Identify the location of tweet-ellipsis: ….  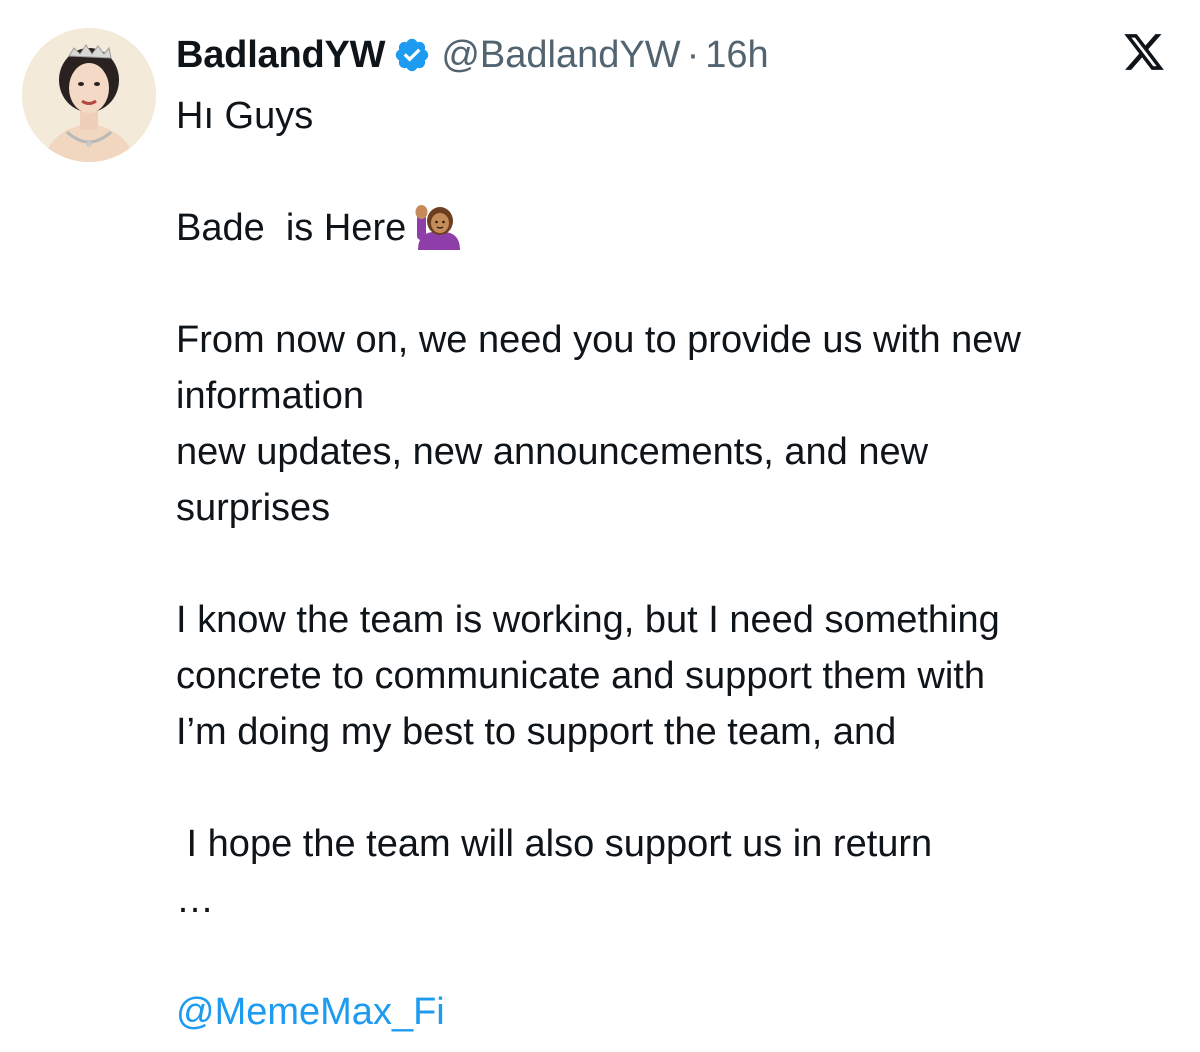
(195, 900).